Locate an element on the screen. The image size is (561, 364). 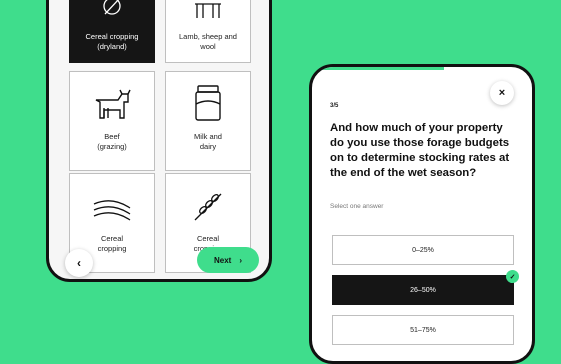
farm-card-line1: Cereal cropping is located at coordinates (112, 36).